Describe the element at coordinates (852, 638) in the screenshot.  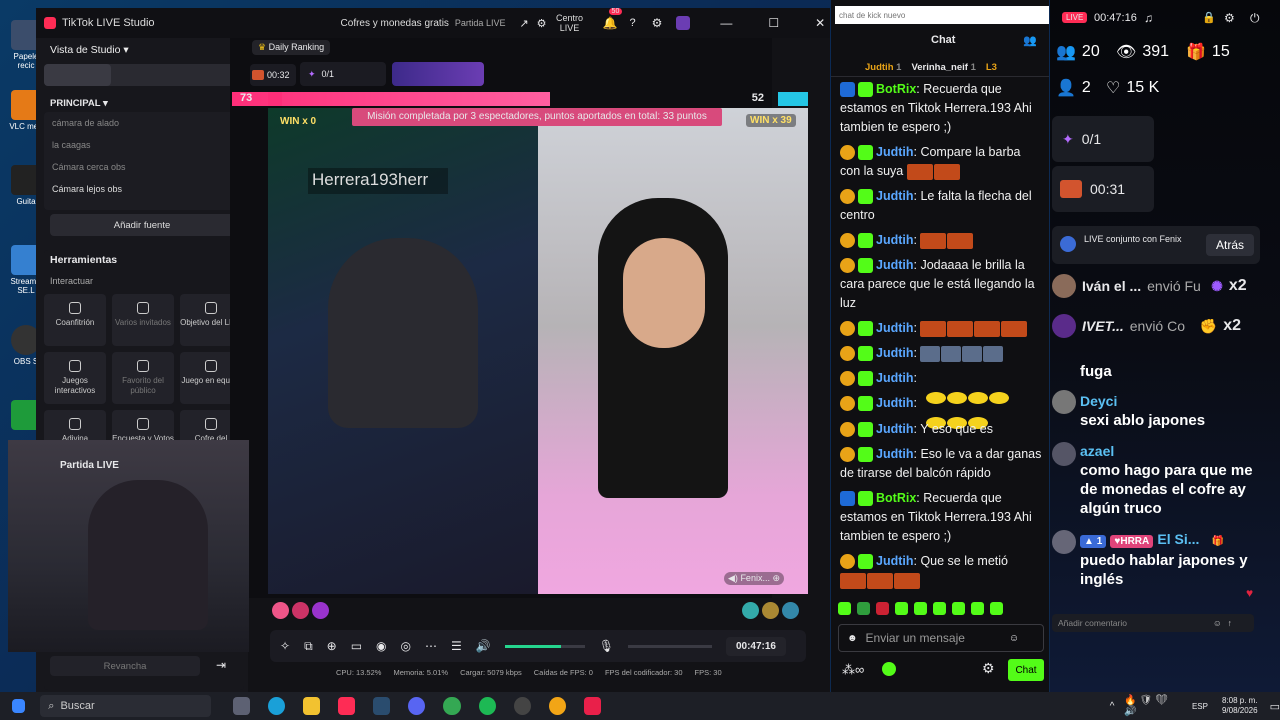
I see `emote-picker-icon: ☻` at that location.